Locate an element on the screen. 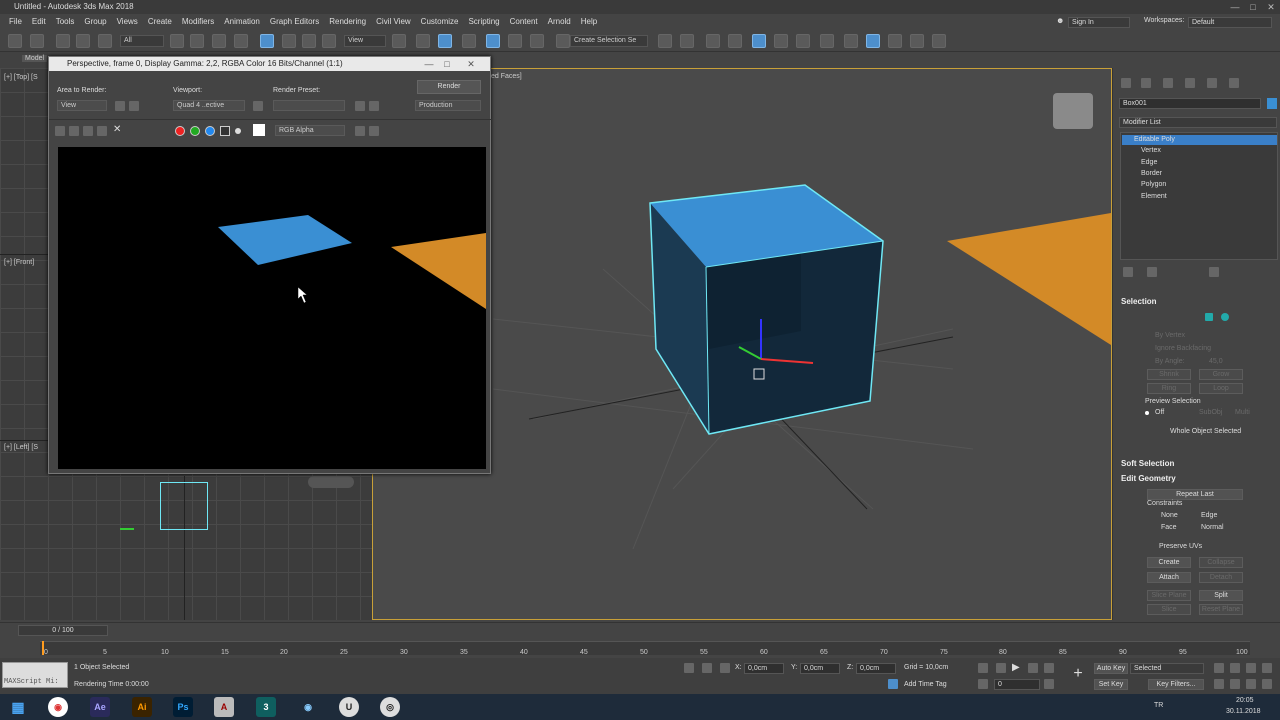  select-move-icon is located at coordinates (267, 41).